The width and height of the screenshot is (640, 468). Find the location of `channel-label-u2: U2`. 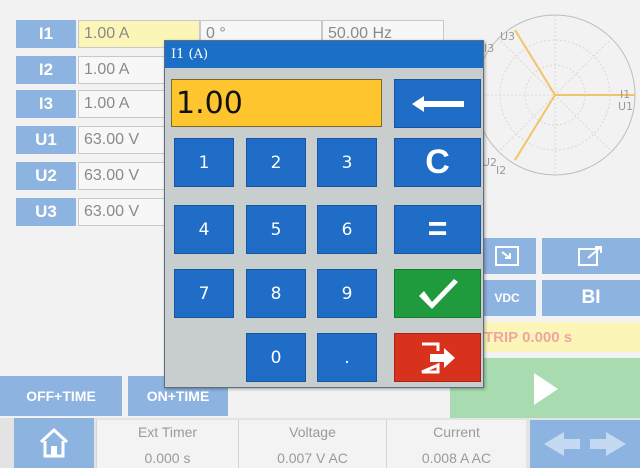

channel-label-u2: U2 is located at coordinates (46, 176).